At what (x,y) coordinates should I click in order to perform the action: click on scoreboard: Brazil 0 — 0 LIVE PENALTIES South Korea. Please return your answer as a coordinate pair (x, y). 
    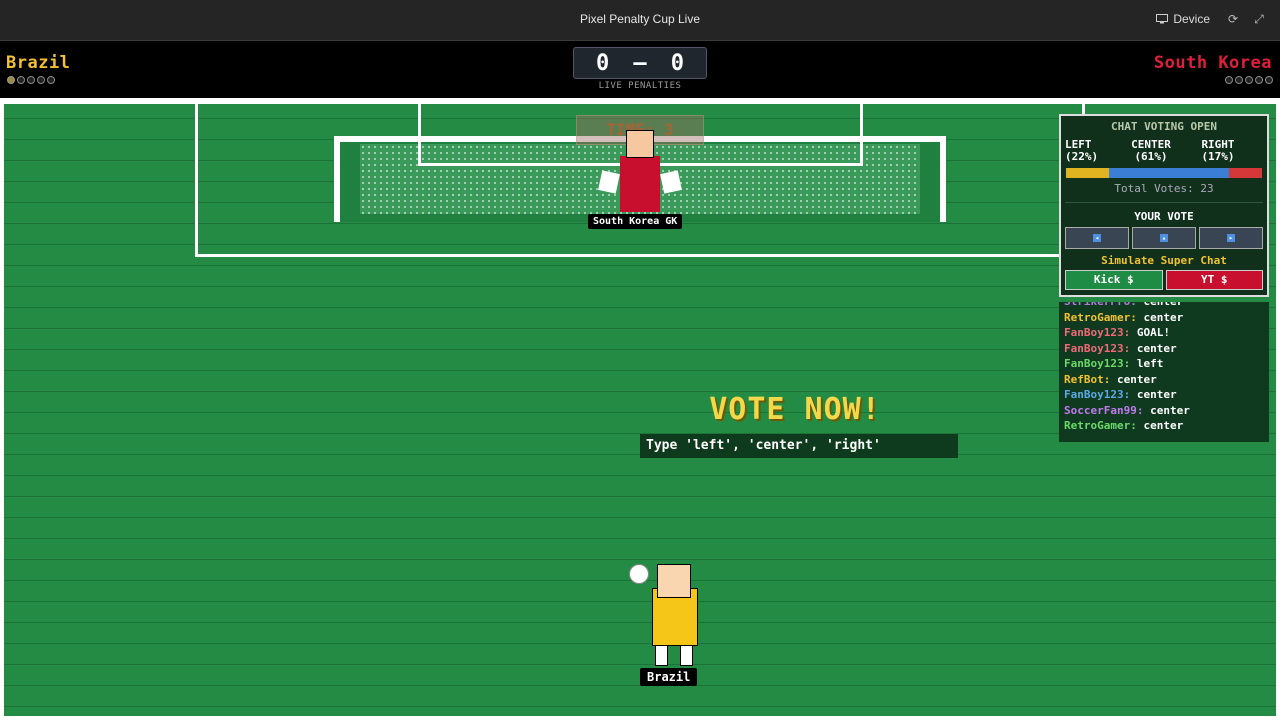
    Looking at the image, I should click on (640, 69).